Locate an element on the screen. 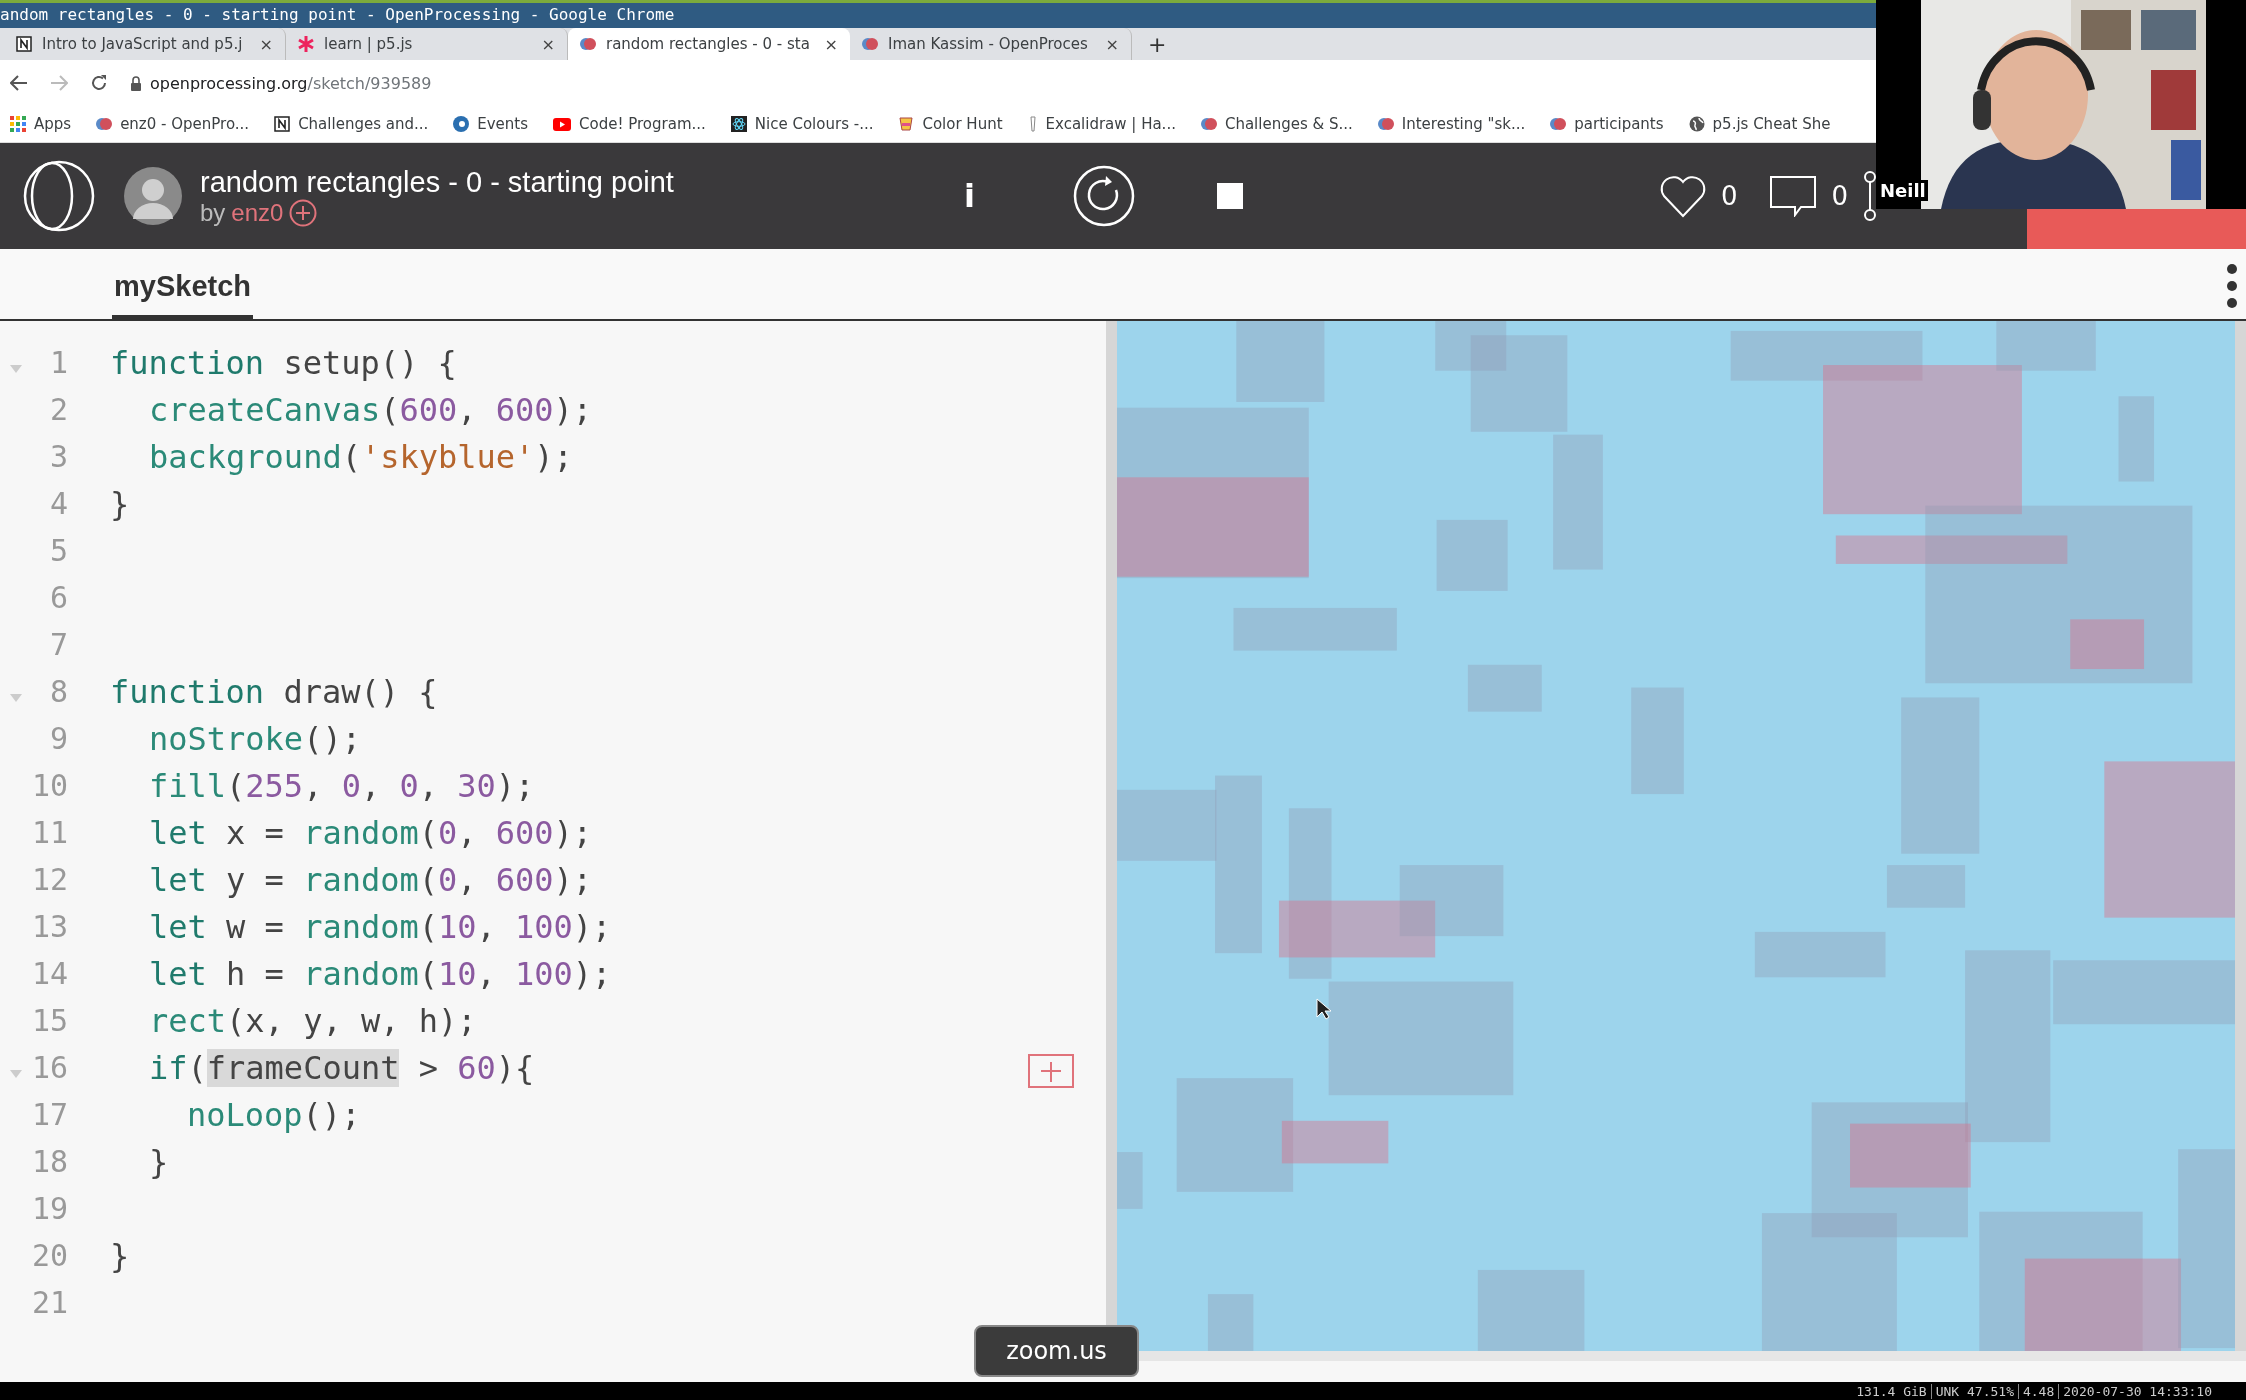 This screenshot has width=2246, height=1400. url-field: openprocessing.org/sketch/939589 is located at coordinates (291, 83).